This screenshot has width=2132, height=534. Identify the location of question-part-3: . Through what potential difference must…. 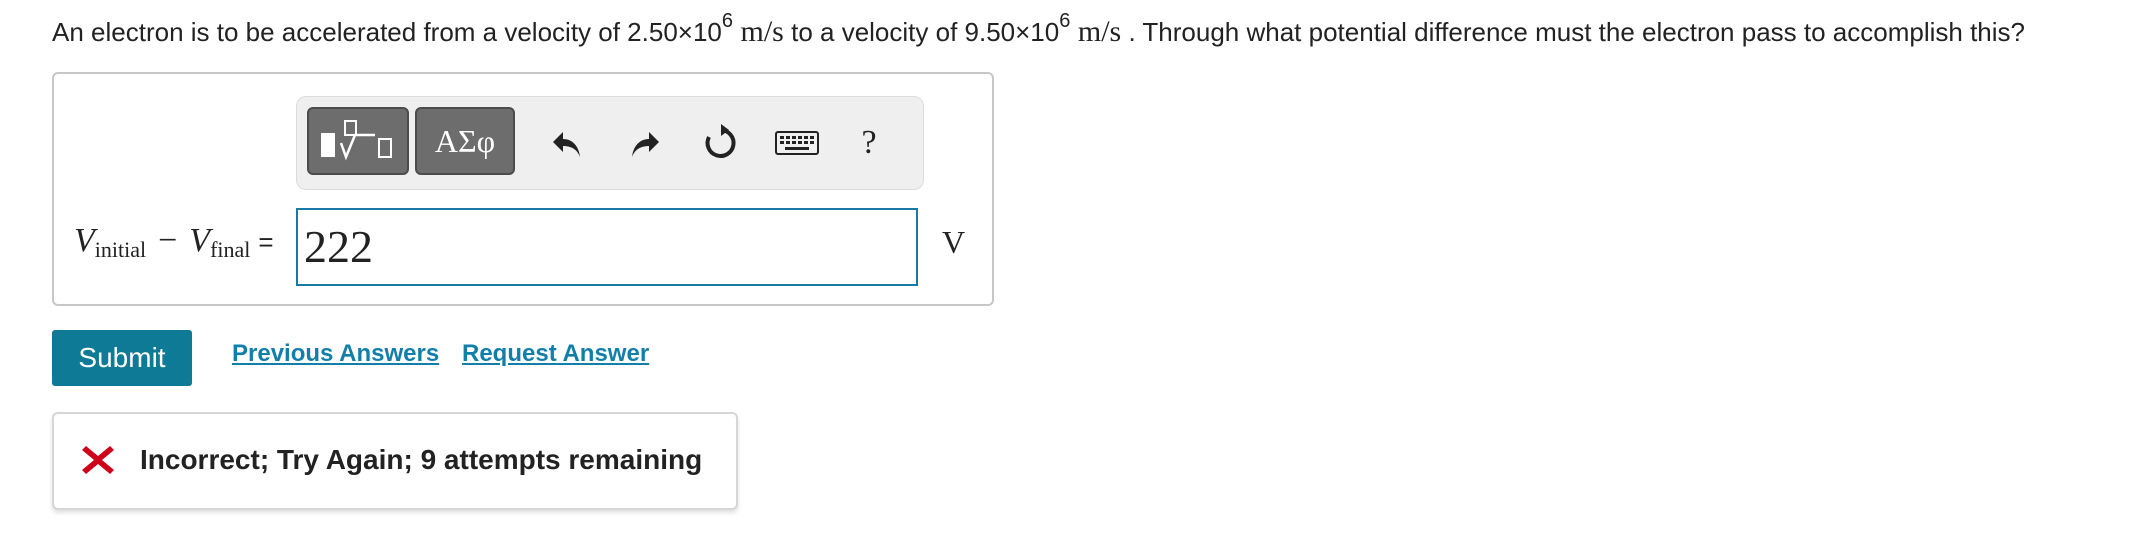
(1573, 32).